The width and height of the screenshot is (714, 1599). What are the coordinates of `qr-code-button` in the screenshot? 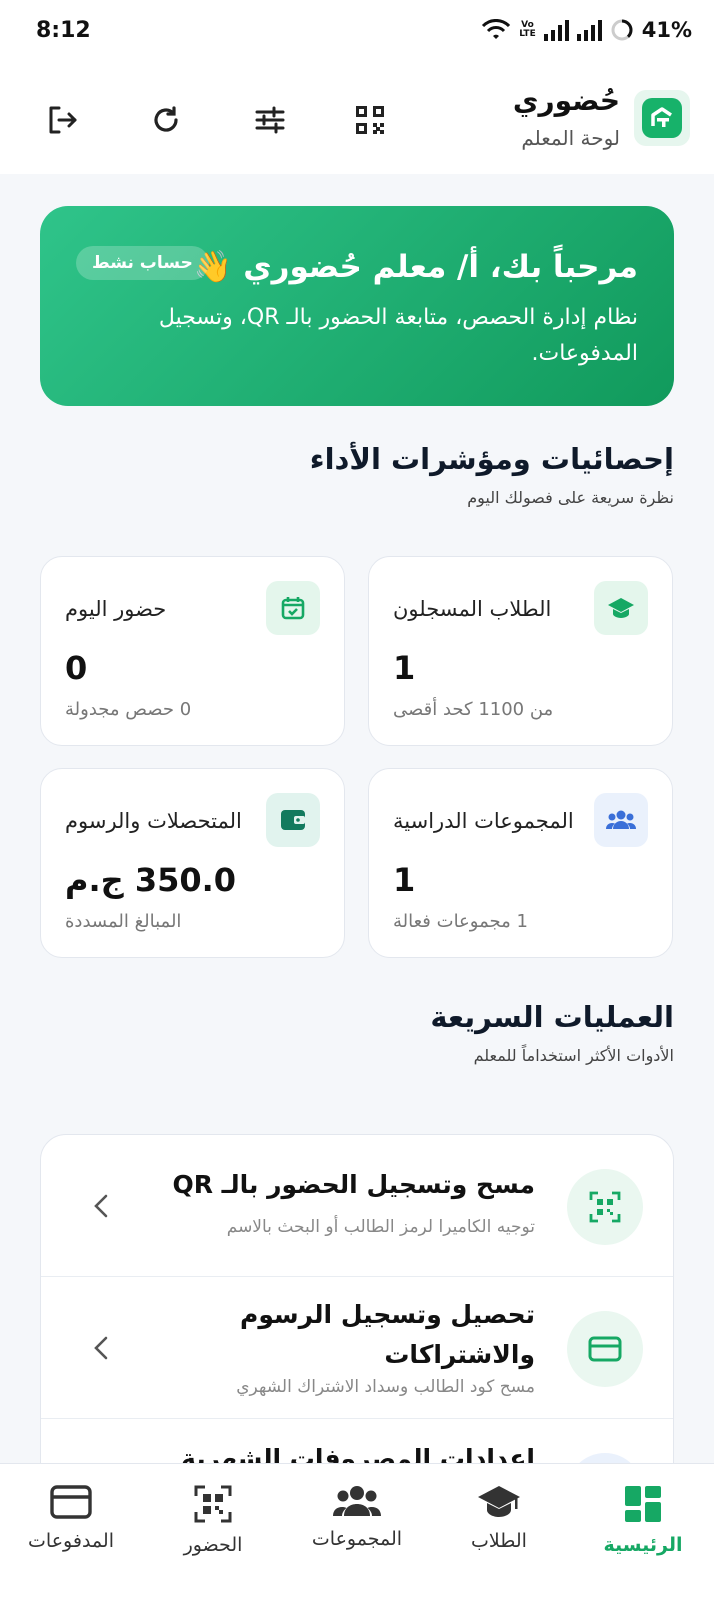 It's located at (370, 120).